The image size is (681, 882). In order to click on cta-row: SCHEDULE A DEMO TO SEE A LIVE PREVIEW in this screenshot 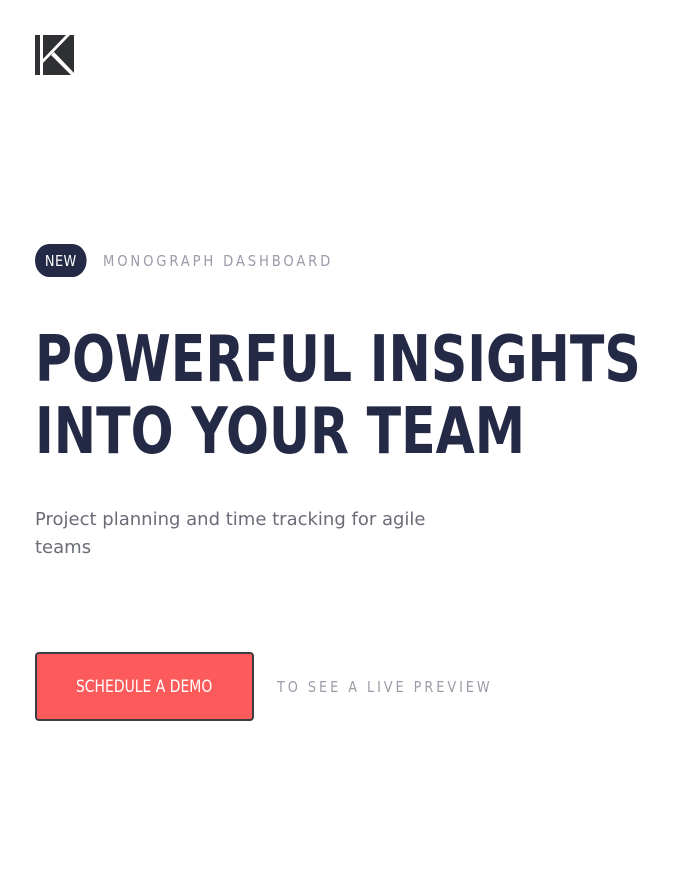, I will do `click(281, 686)`.